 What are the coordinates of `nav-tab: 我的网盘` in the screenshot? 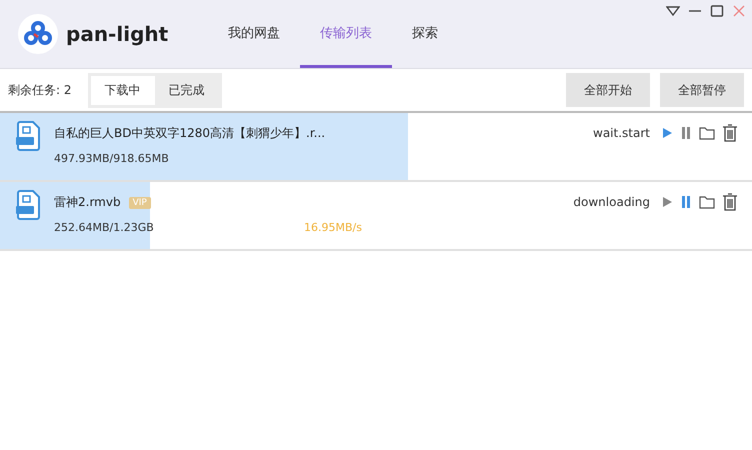 It's located at (254, 34).